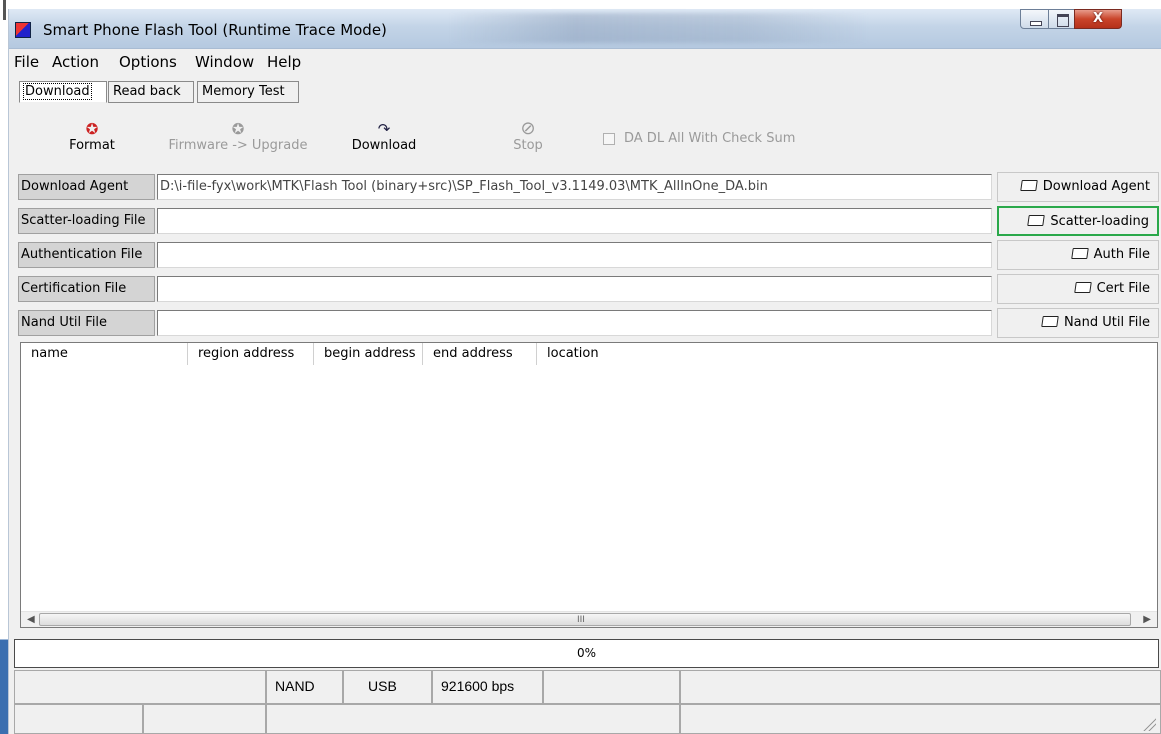  I want to click on column-header-region-address: region address, so click(251, 354).